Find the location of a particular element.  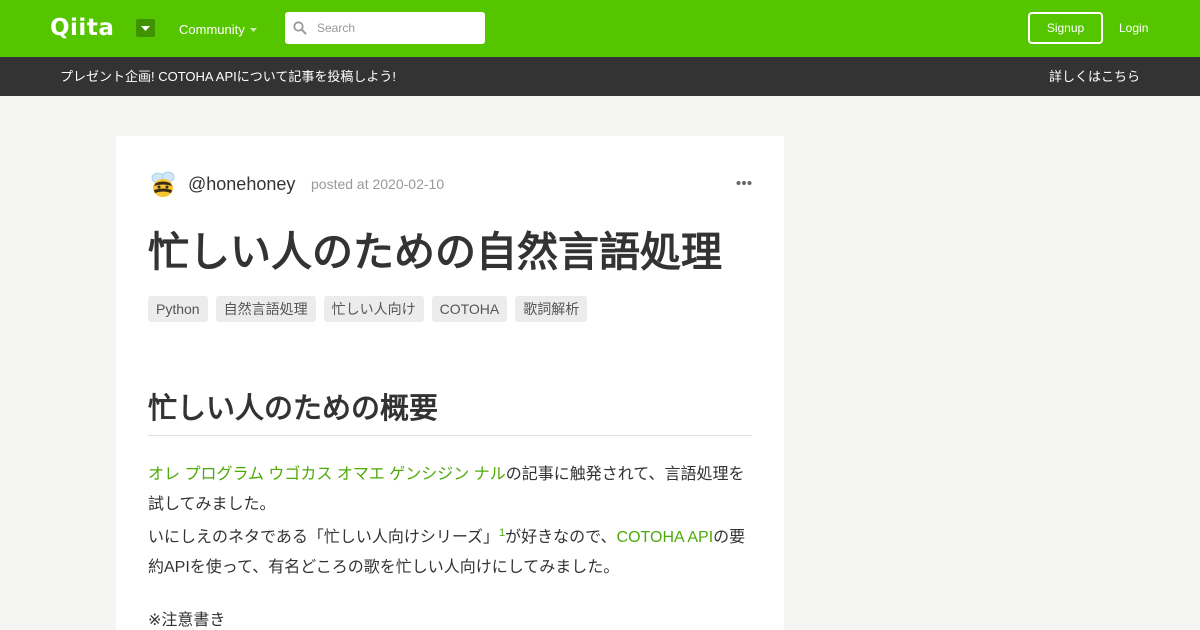

tag-cotoha: COTOHA is located at coordinates (469, 309).